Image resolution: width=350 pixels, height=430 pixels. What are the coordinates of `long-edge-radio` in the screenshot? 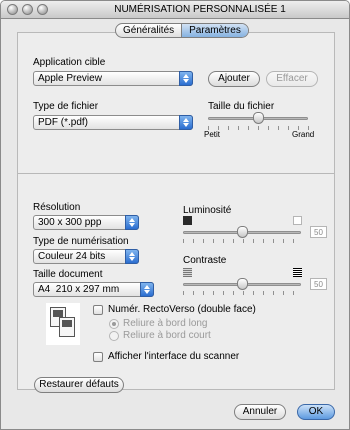 It's located at (114, 324).